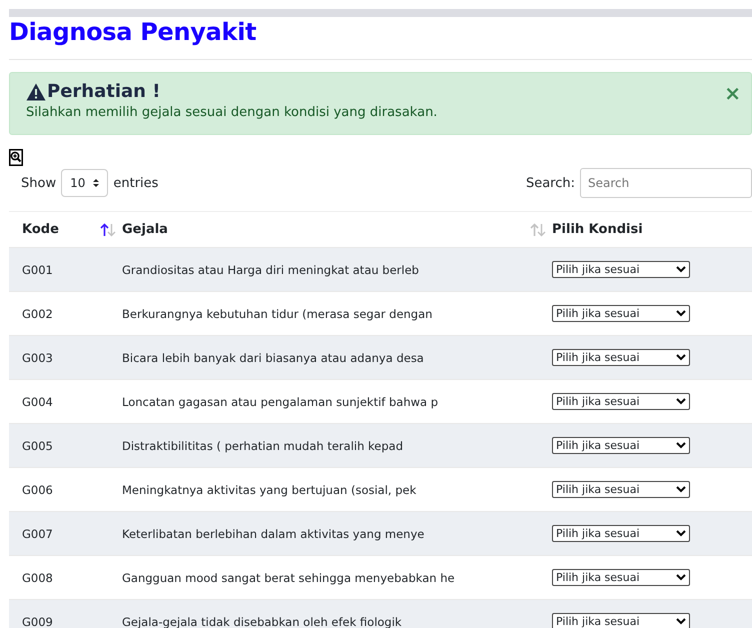  I want to click on code-cell: G007, so click(37, 533).